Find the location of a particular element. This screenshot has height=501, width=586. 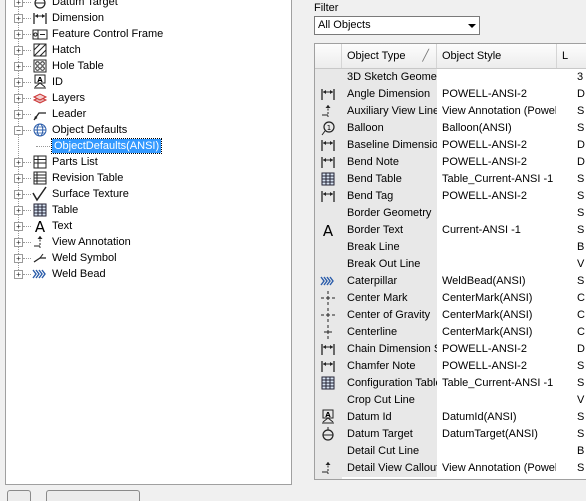

table-row: Bend Note POWELL-ANSI-2 D is located at coordinates (450, 162).